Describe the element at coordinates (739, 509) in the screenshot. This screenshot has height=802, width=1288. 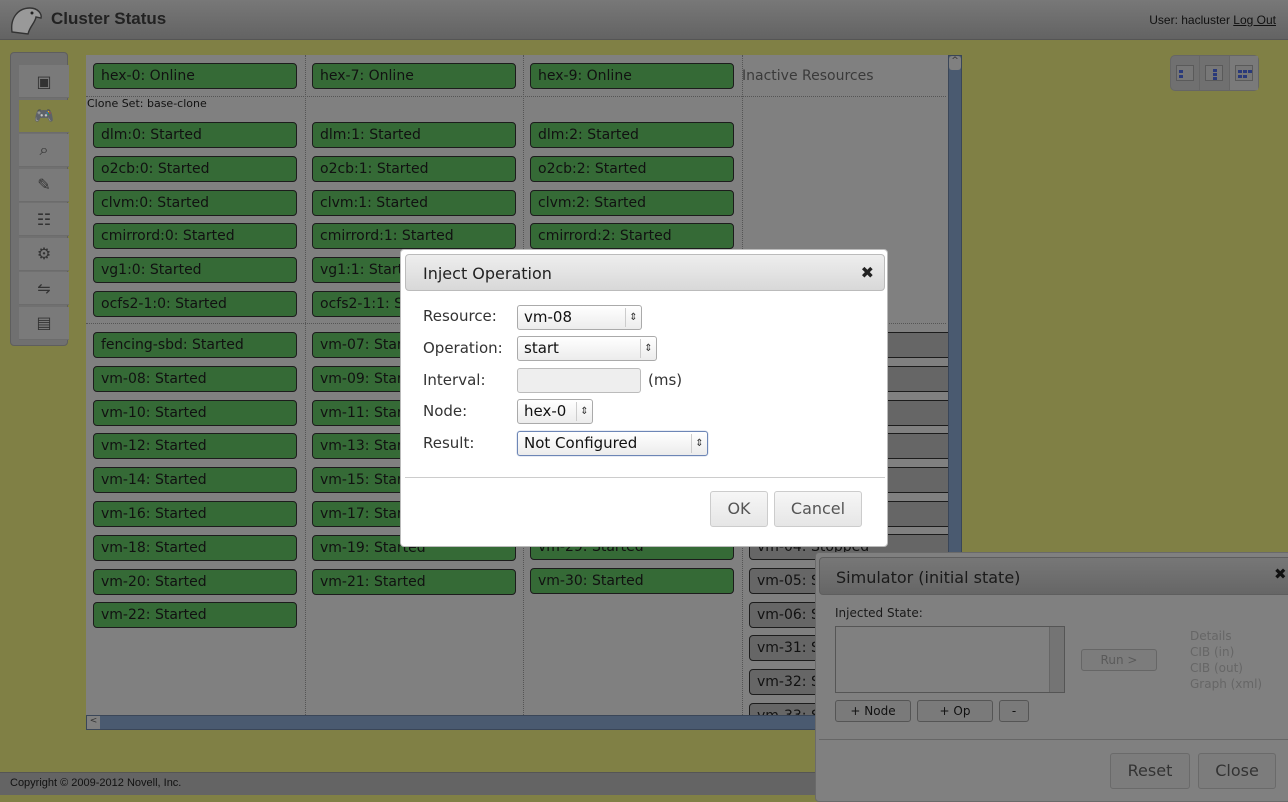
I see `ok-button: OK` at that location.